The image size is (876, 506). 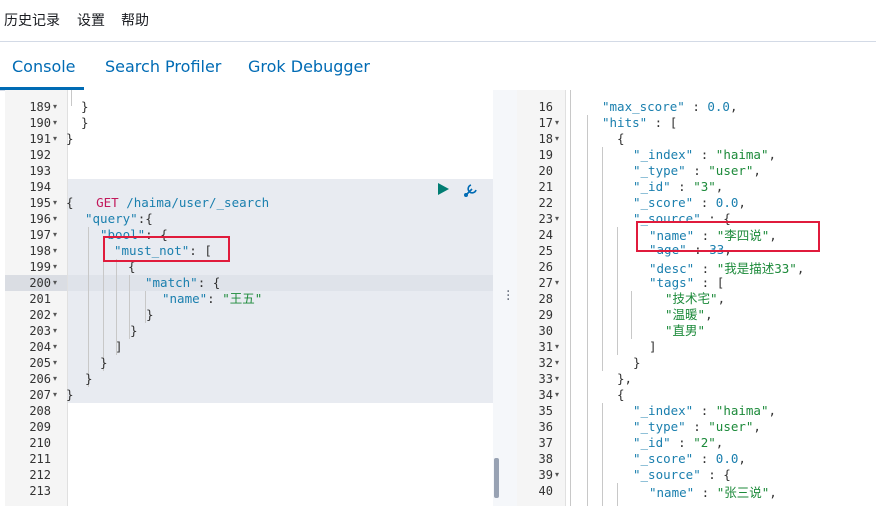 I want to click on line-number: 33, so click(x=545, y=379).